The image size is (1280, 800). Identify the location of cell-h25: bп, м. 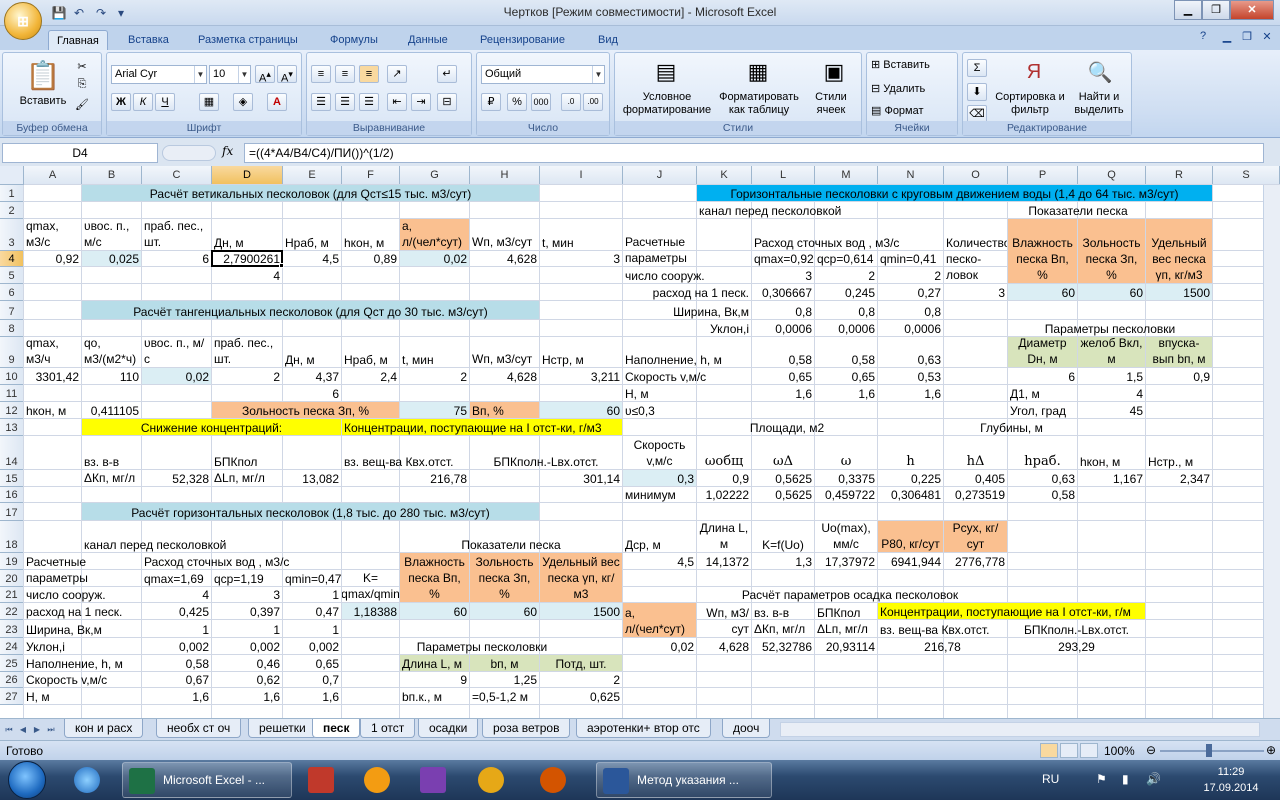
(504, 663).